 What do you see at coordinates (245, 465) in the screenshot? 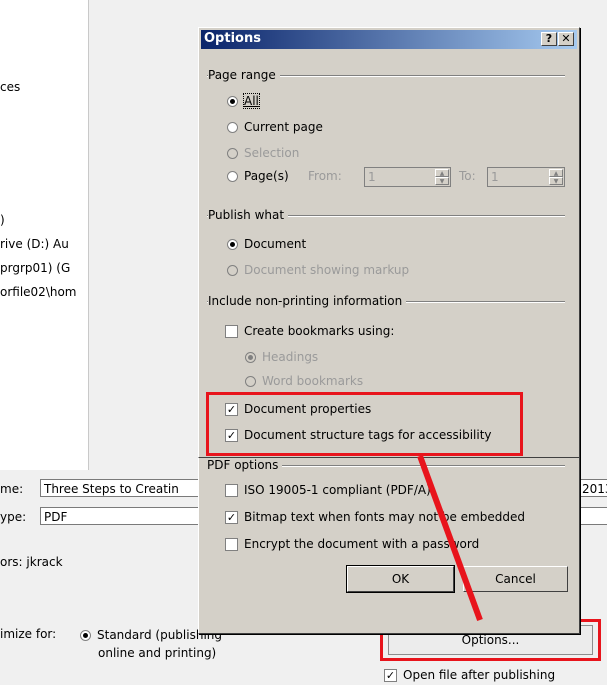
I see `pdf-options-title: PDF options` at bounding box center [245, 465].